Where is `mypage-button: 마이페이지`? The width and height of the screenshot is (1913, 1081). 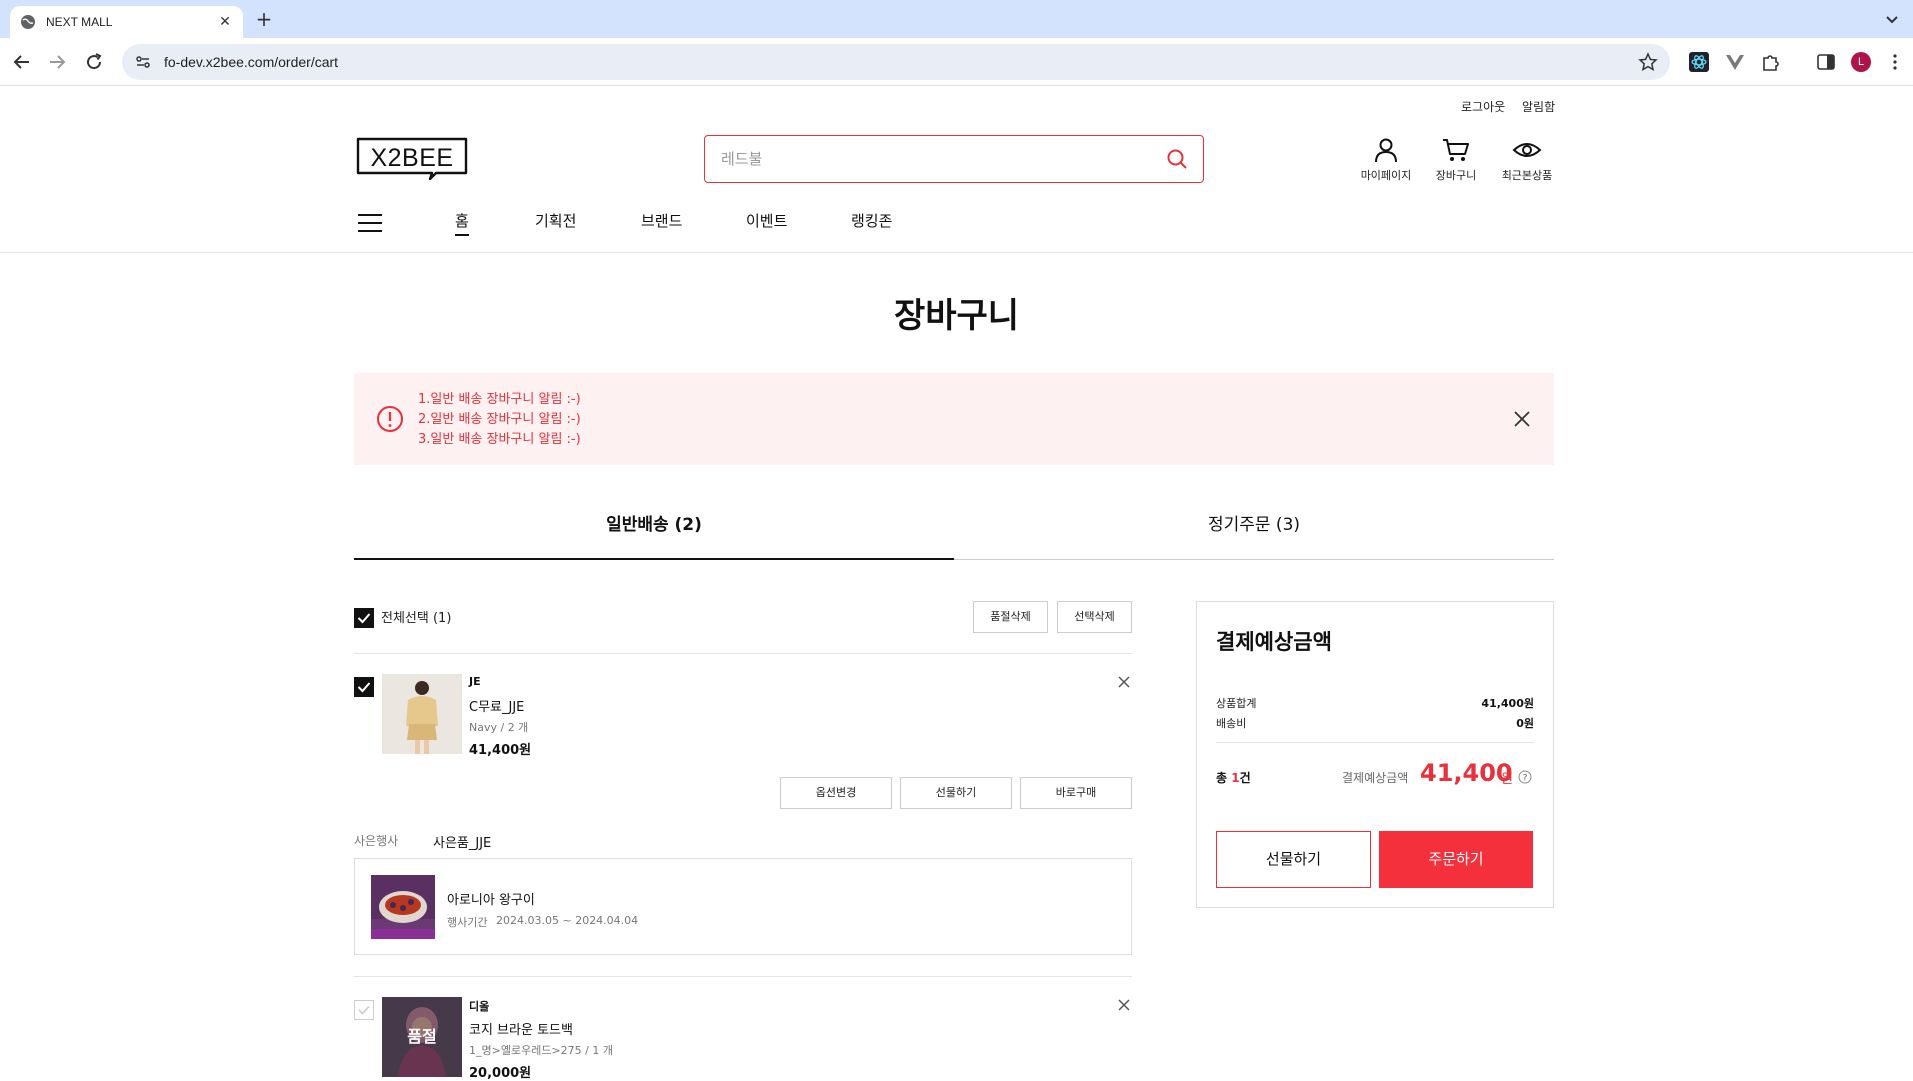 mypage-button: 마이페이지 is located at coordinates (1386, 160).